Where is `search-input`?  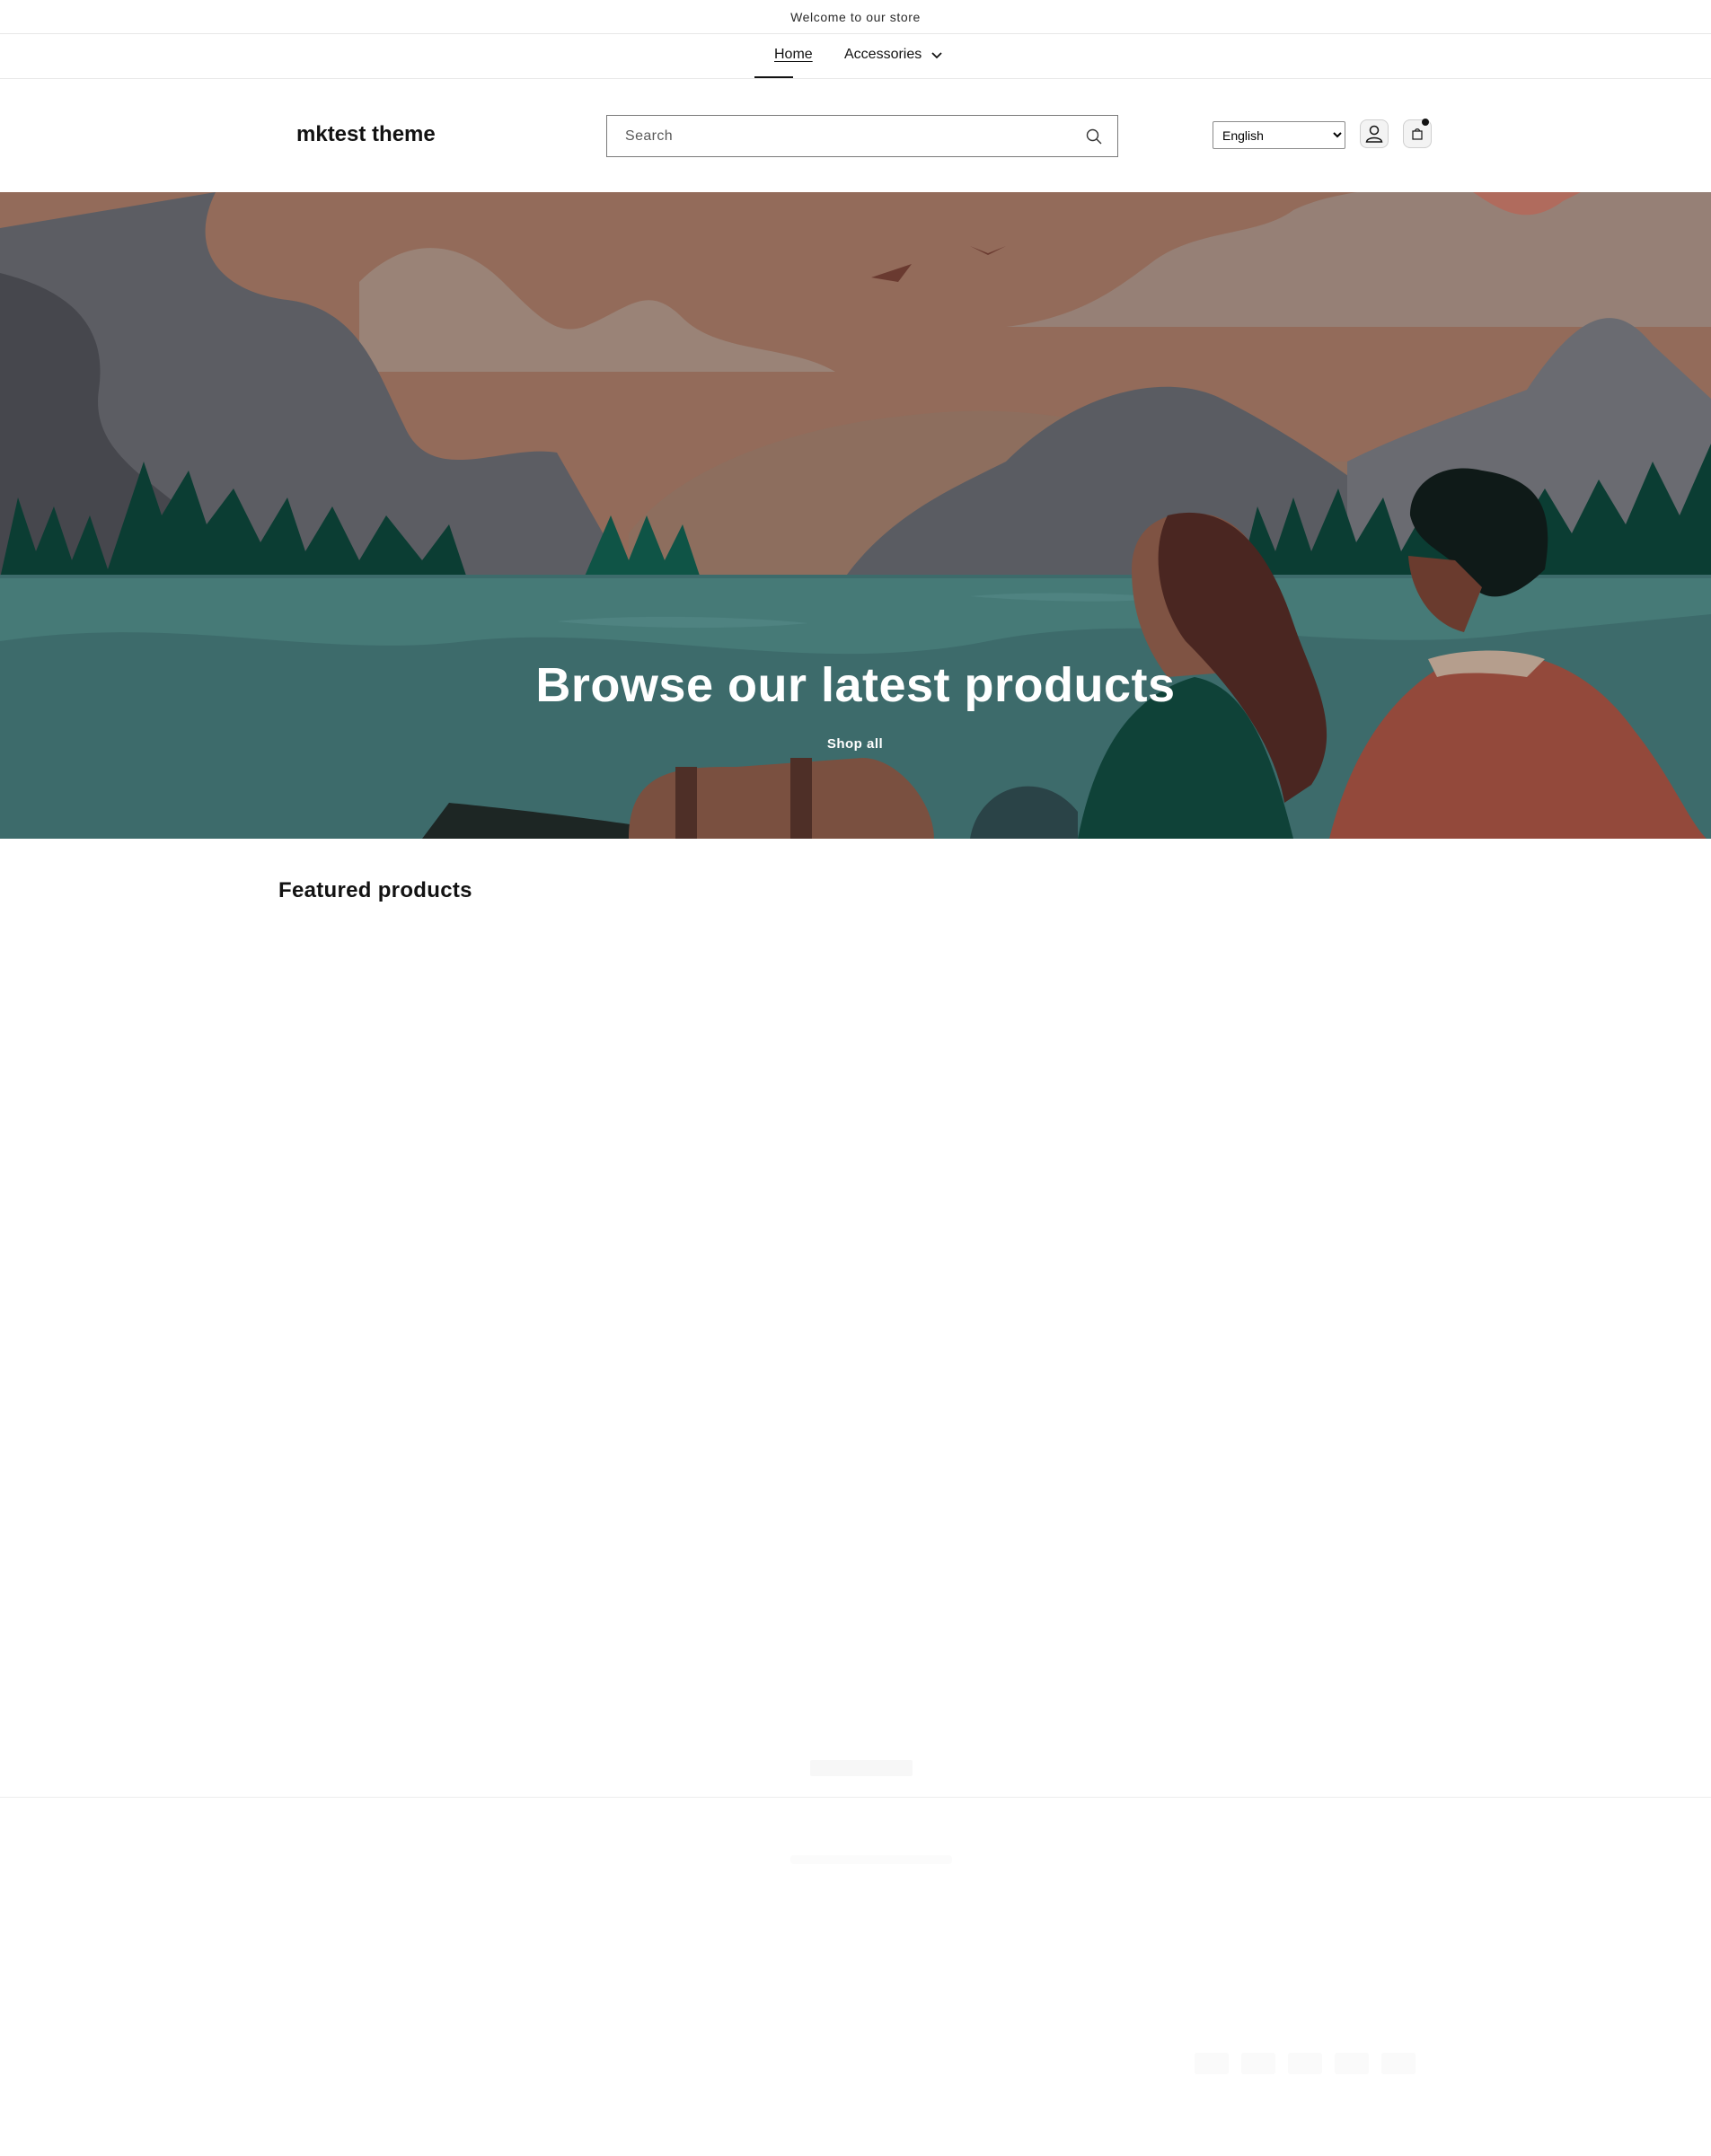
search-input is located at coordinates (840, 136).